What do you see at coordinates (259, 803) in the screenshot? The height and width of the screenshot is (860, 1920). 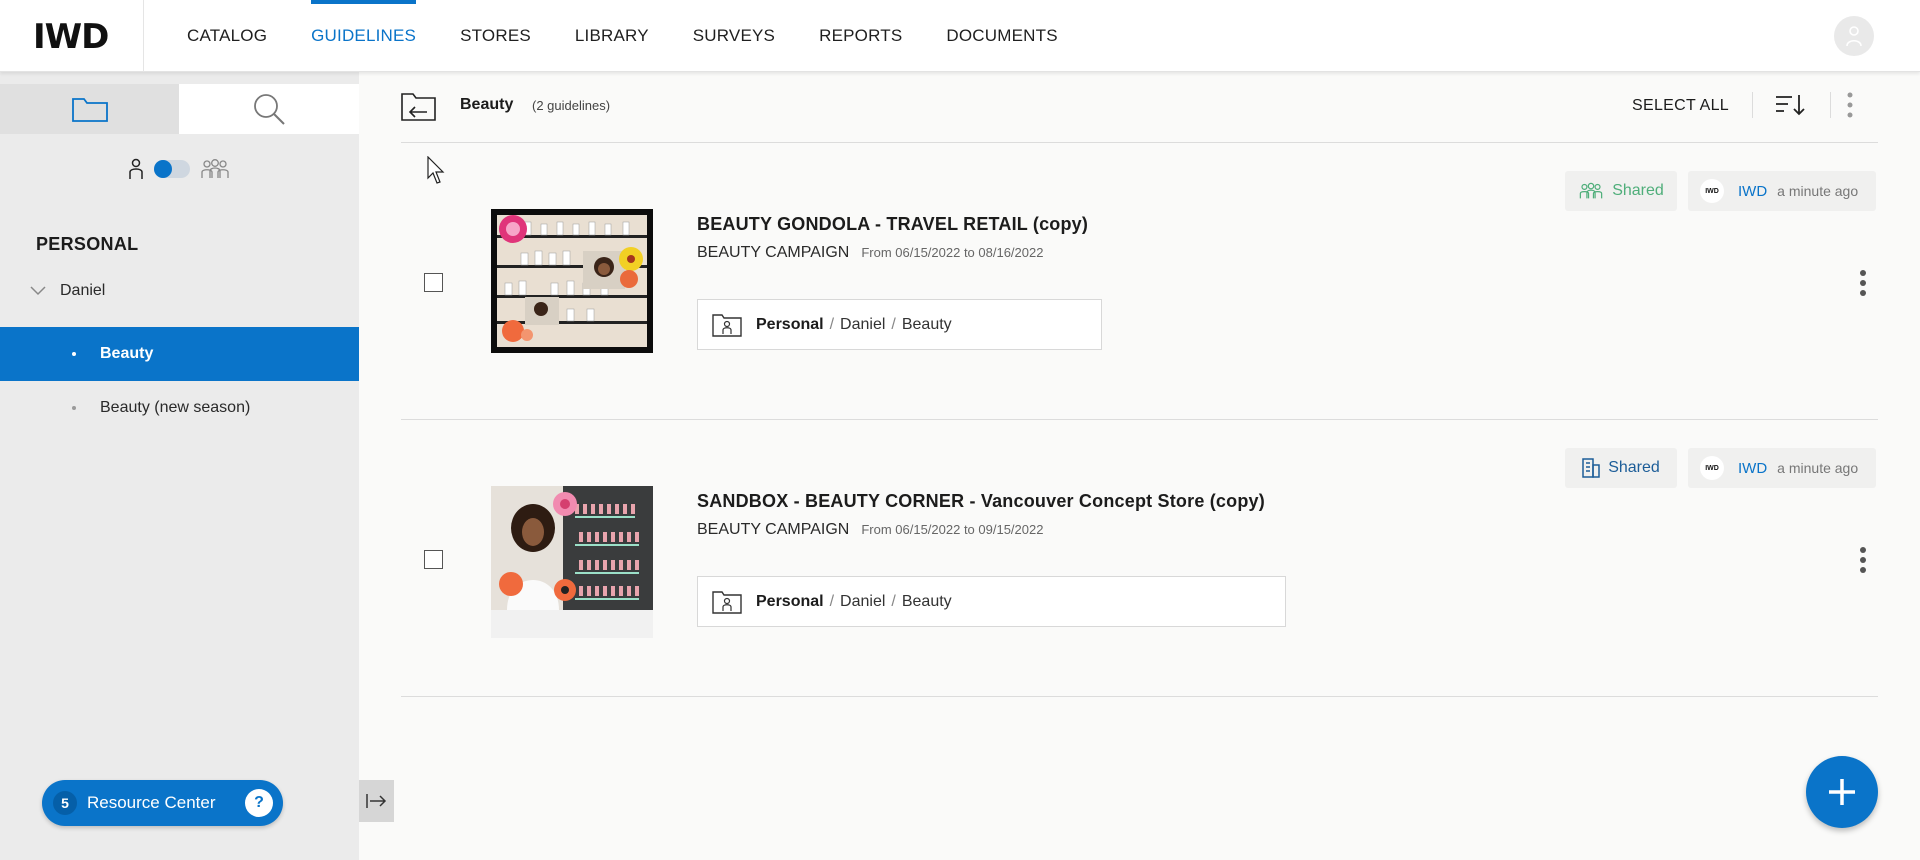 I see `help-icon: ?` at bounding box center [259, 803].